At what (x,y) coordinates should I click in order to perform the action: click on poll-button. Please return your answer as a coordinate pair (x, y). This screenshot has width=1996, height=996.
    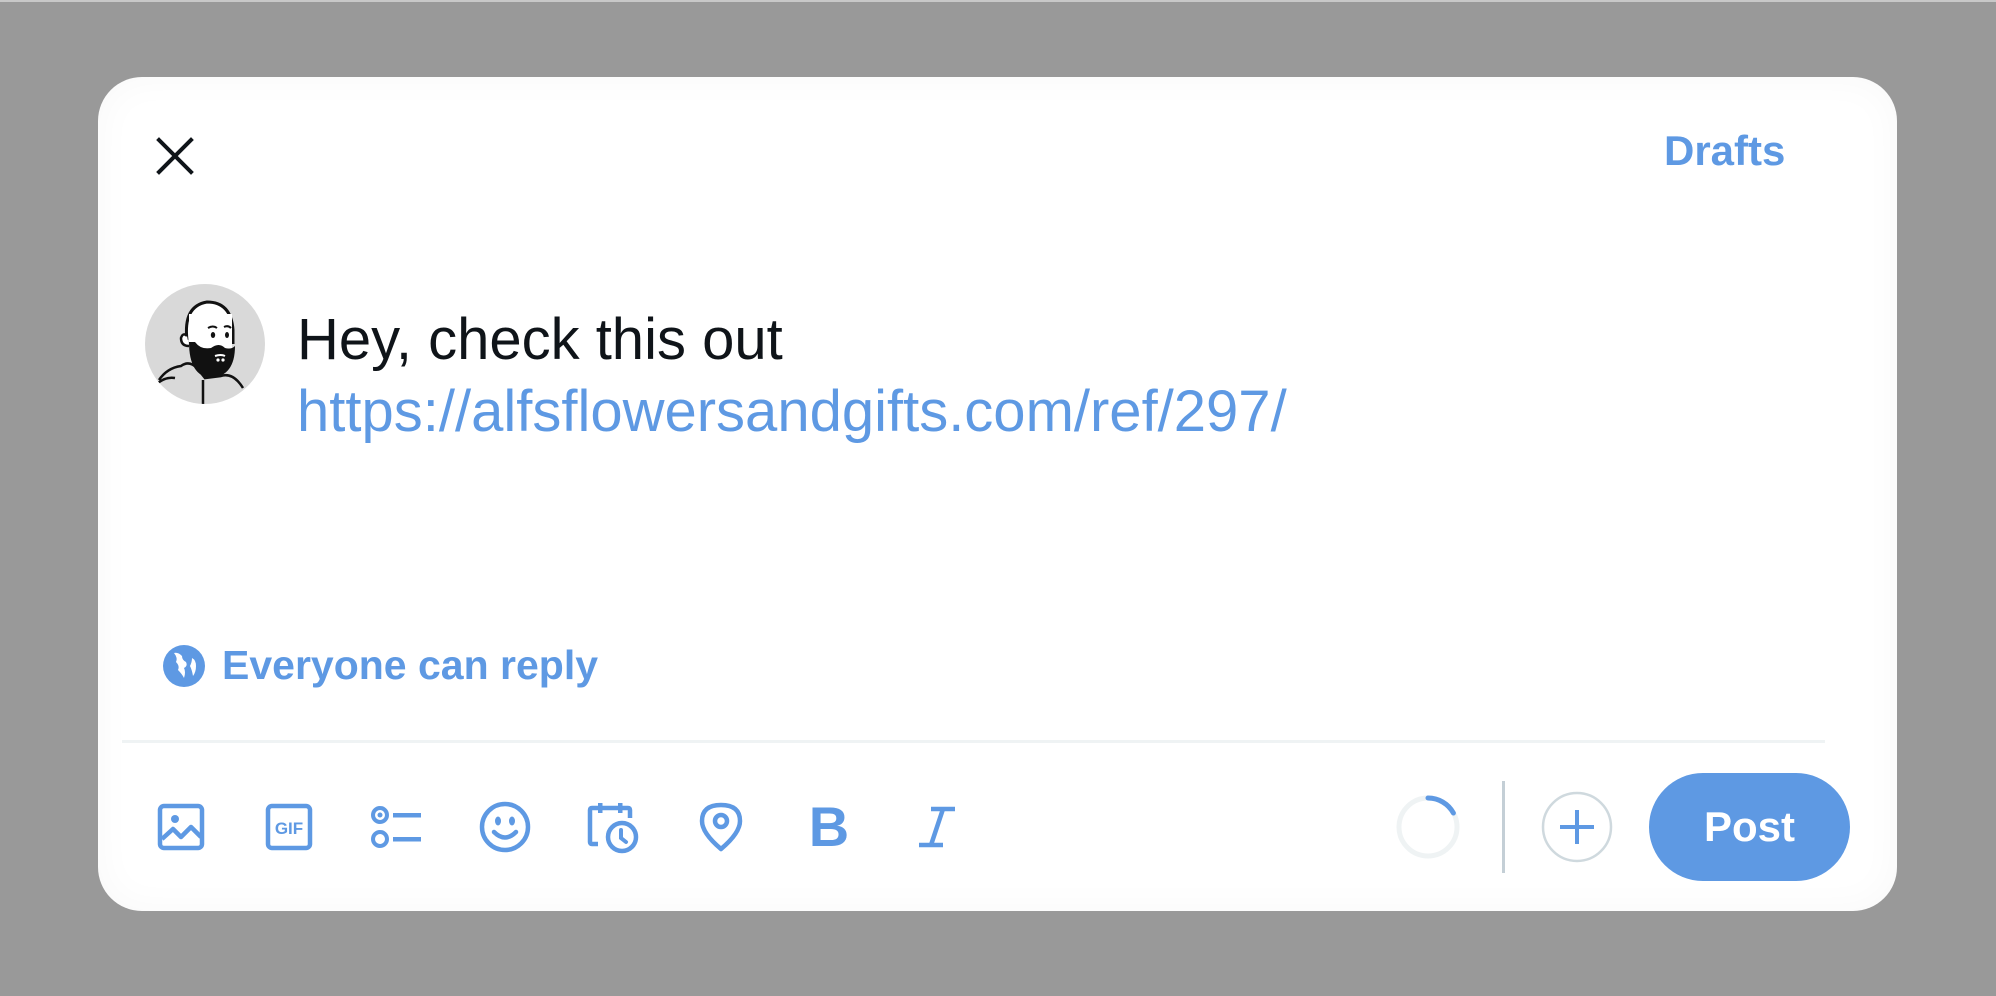
    Looking at the image, I should click on (397, 827).